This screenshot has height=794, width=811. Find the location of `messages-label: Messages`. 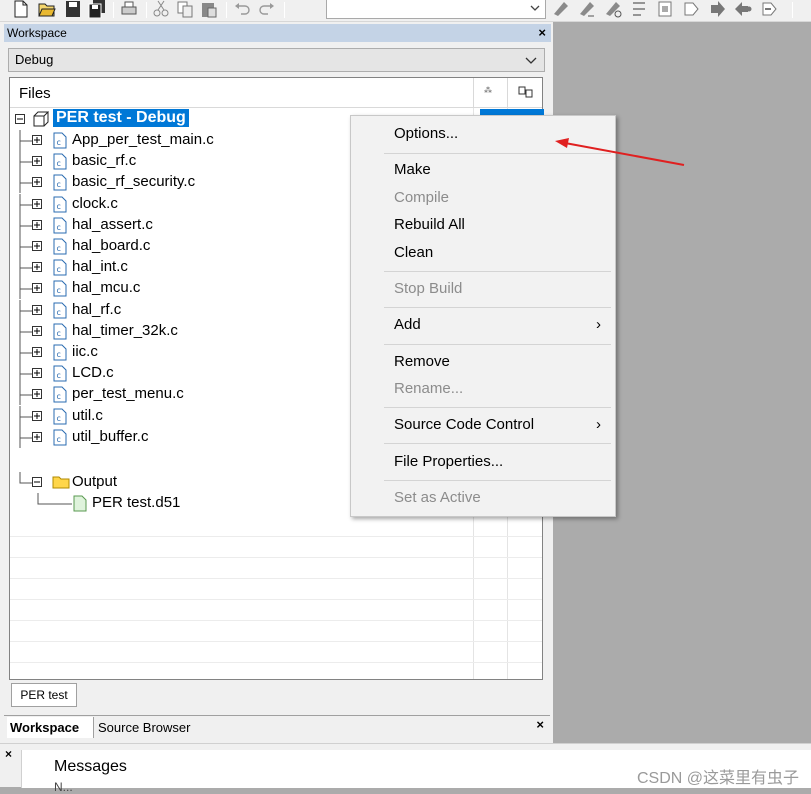

messages-label: Messages is located at coordinates (90, 766).